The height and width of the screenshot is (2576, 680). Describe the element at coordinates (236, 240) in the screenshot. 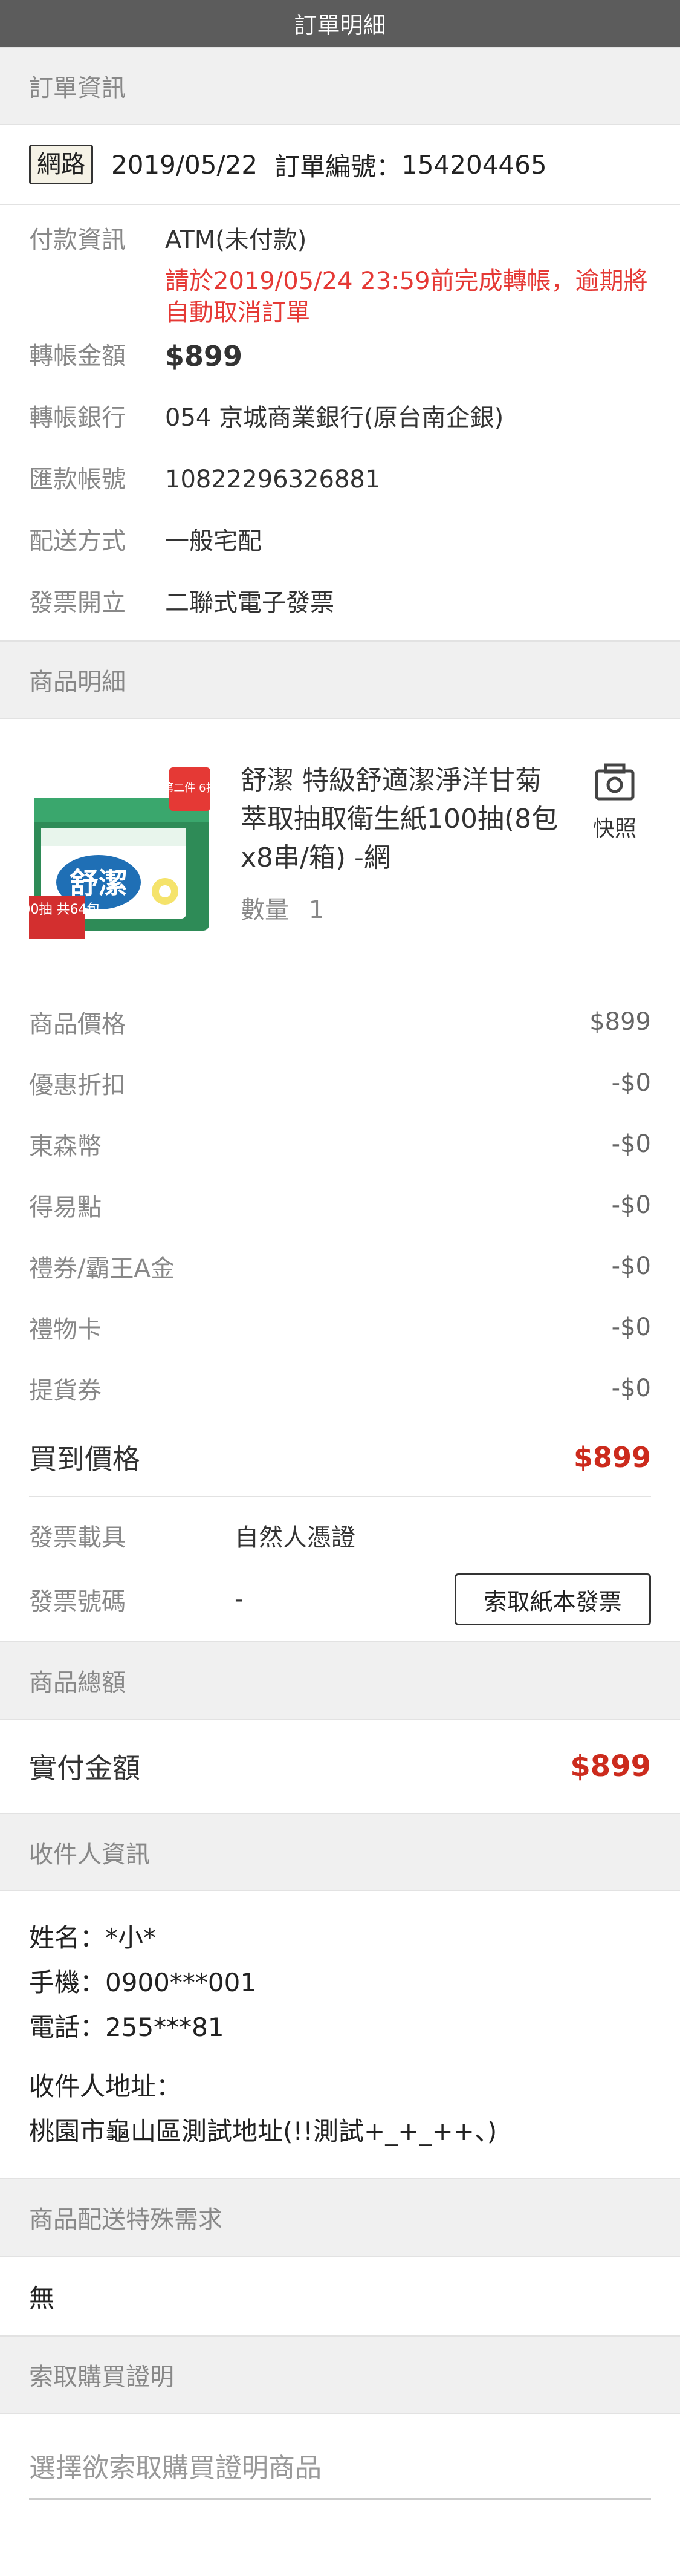

I see `payment-method-value: ATM(未付款)` at that location.